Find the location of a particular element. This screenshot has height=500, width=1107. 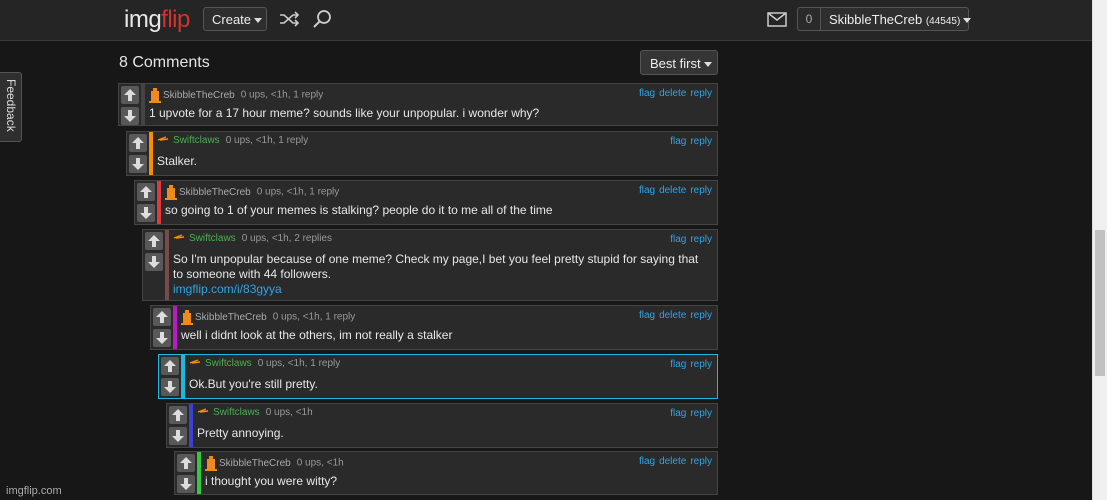

comment-actions: flag delete reply is located at coordinates (673, 461).